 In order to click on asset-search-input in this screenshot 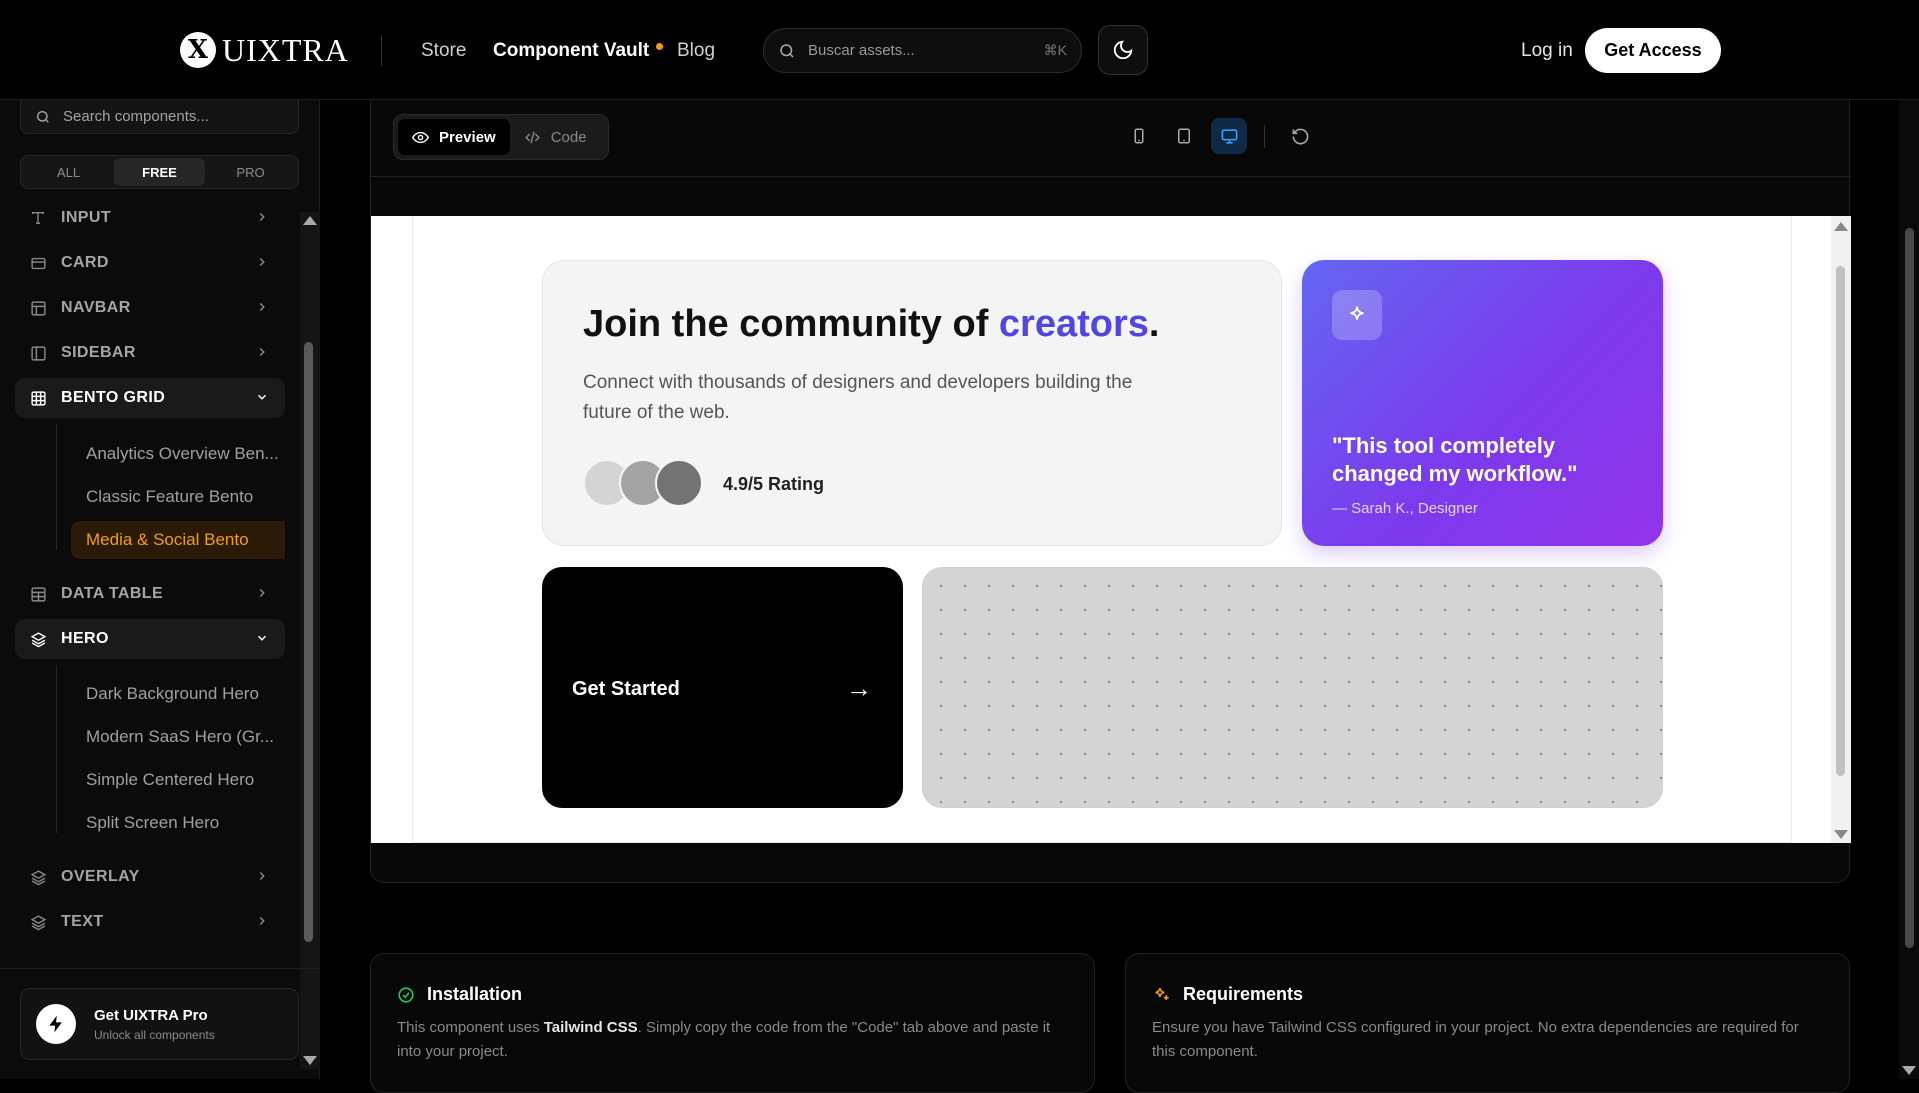, I will do `click(926, 50)`.